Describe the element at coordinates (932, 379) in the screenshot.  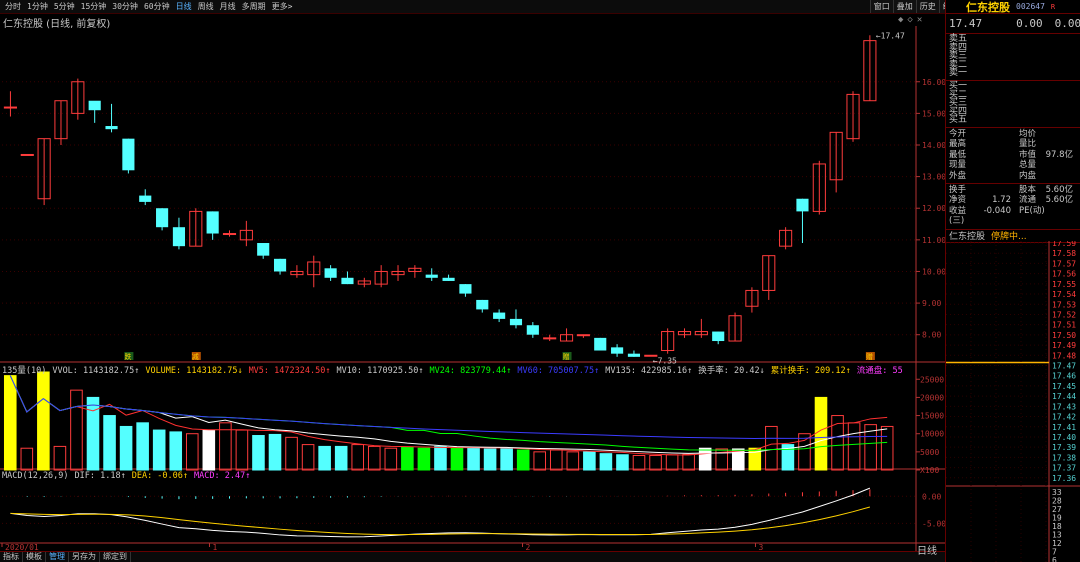
I see `volume-tick-label: 25000` at that location.